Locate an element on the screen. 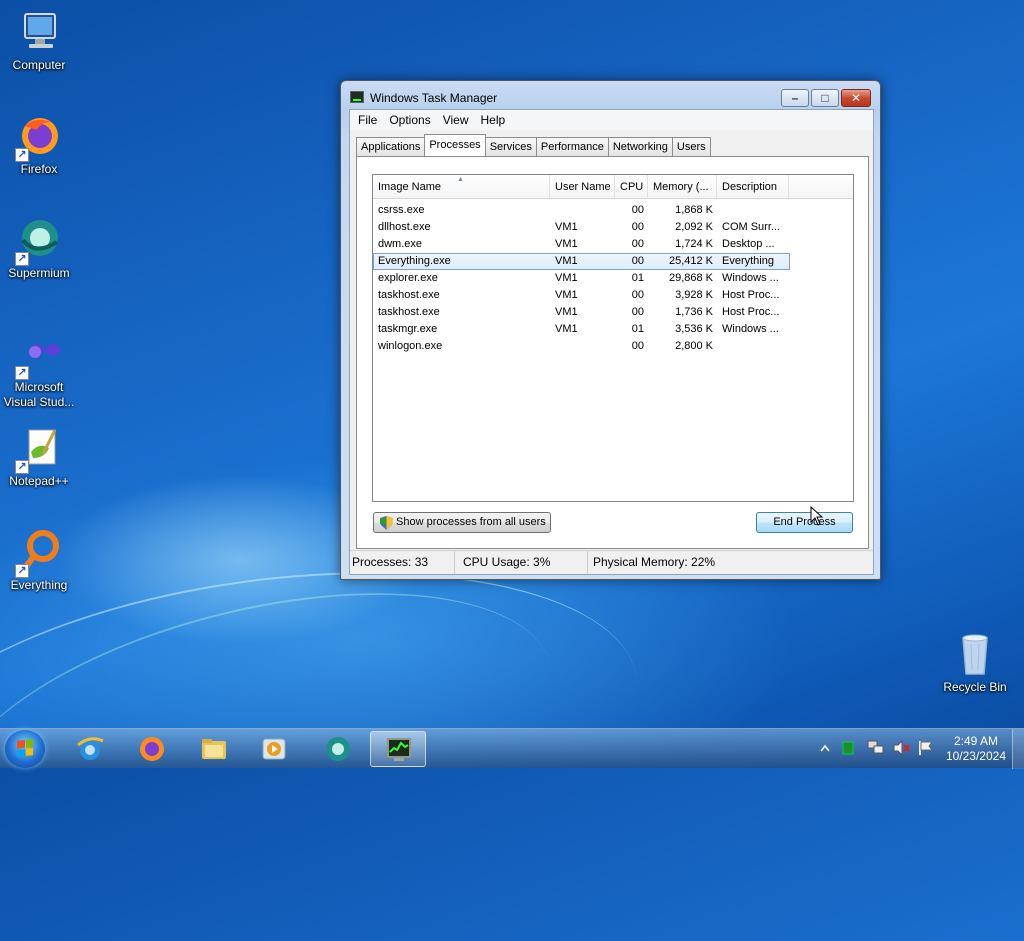 This screenshot has height=941, width=1024. taskbar-firefox is located at coordinates (152, 749).